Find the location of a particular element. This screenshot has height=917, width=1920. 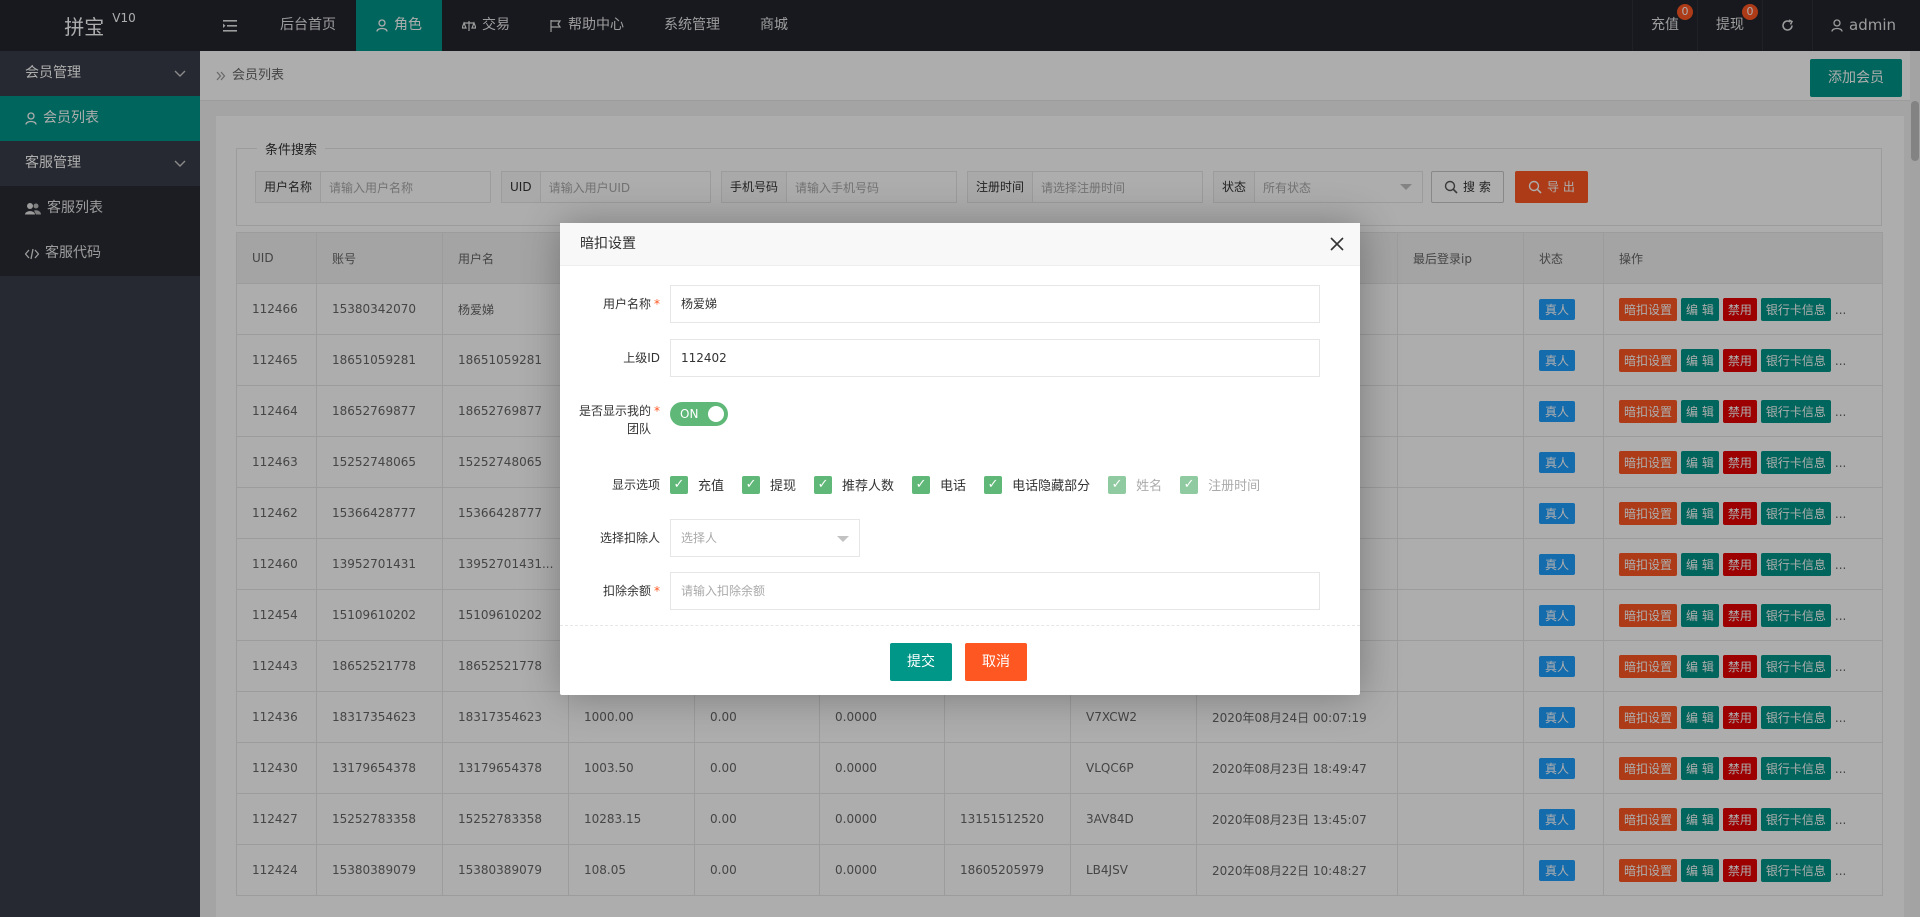

checkbox-label: 电话隐藏部分 is located at coordinates (1051, 486).